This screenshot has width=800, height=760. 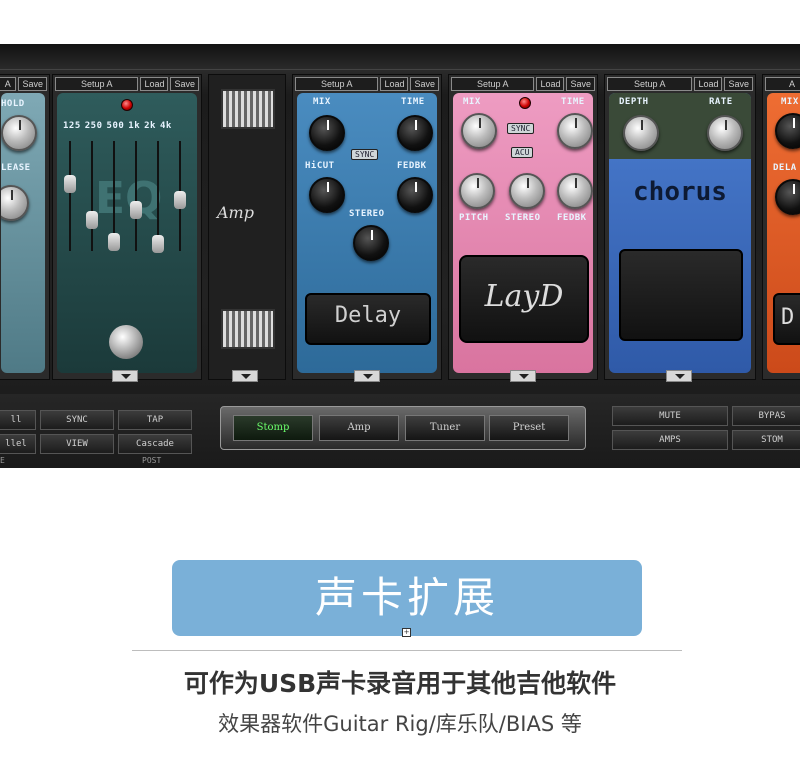 What do you see at coordinates (670, 416) in the screenshot?
I see `mute-button: MUTE` at bounding box center [670, 416].